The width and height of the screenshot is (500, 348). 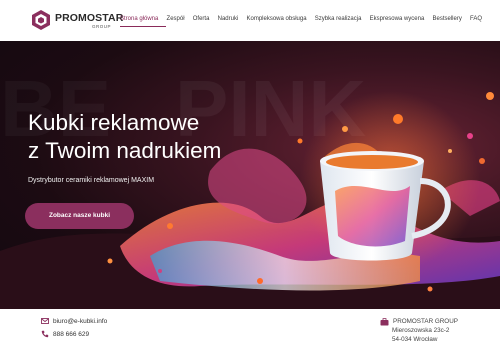 What do you see at coordinates (384, 321) in the screenshot?
I see `briefcase-icon` at bounding box center [384, 321].